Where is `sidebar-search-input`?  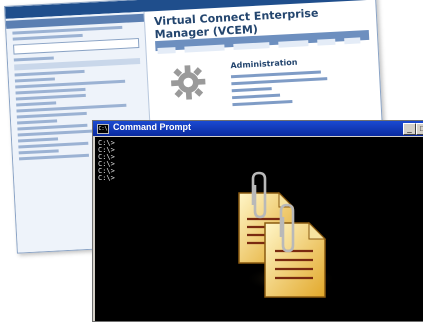
sidebar-search-input is located at coordinates (76, 46).